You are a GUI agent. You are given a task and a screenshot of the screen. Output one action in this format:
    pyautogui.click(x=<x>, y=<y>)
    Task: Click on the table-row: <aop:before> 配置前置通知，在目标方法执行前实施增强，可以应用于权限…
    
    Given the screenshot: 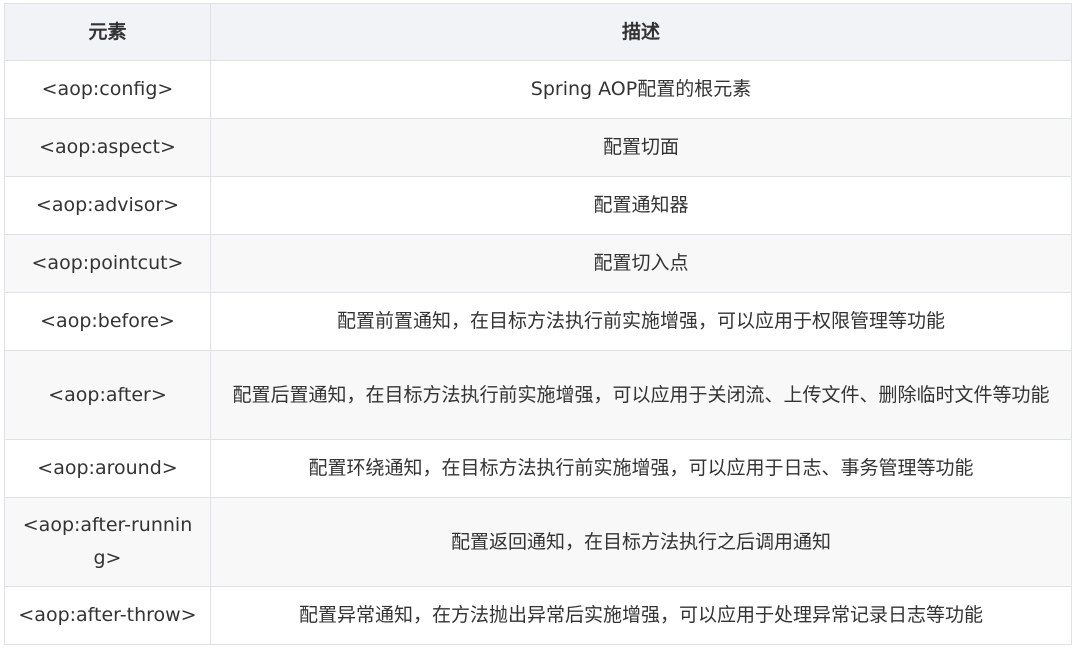 What is the action you would take?
    pyautogui.click(x=538, y=321)
    